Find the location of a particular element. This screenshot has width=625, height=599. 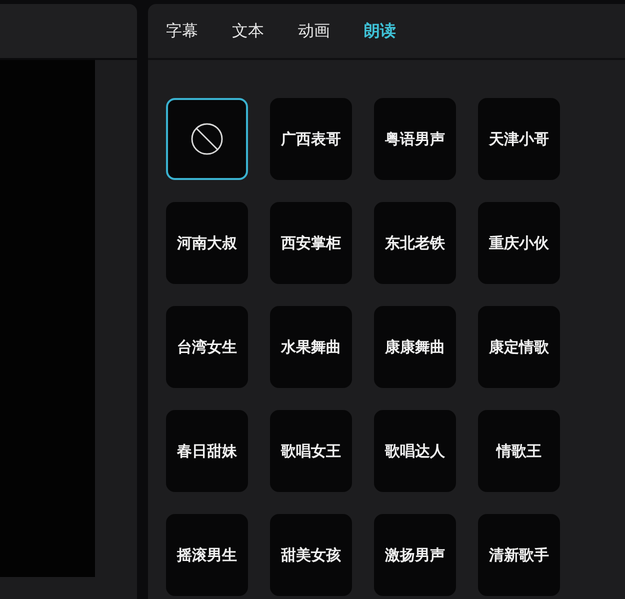

tab: 动画 is located at coordinates (314, 31).